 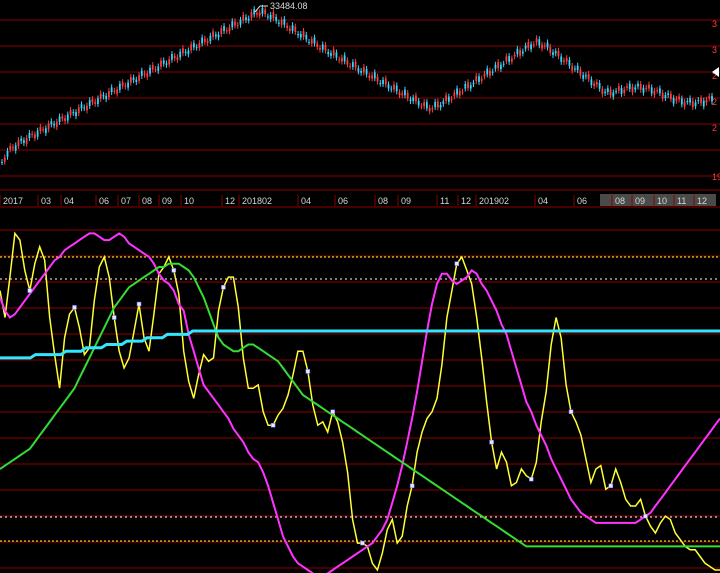 What do you see at coordinates (716, 177) in the screenshot?
I see `right-axis-label: 19` at bounding box center [716, 177].